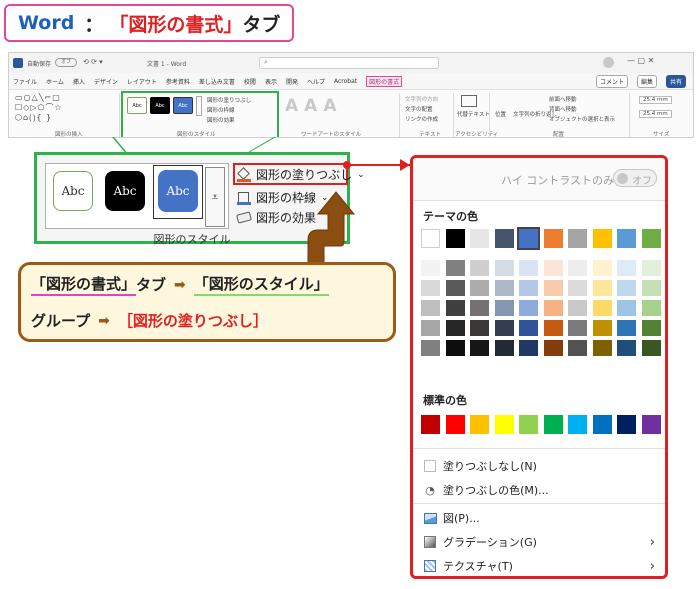 The image size is (700, 589). What do you see at coordinates (106, 81) in the screenshot?
I see `tab-design: デザイン` at bounding box center [106, 81].